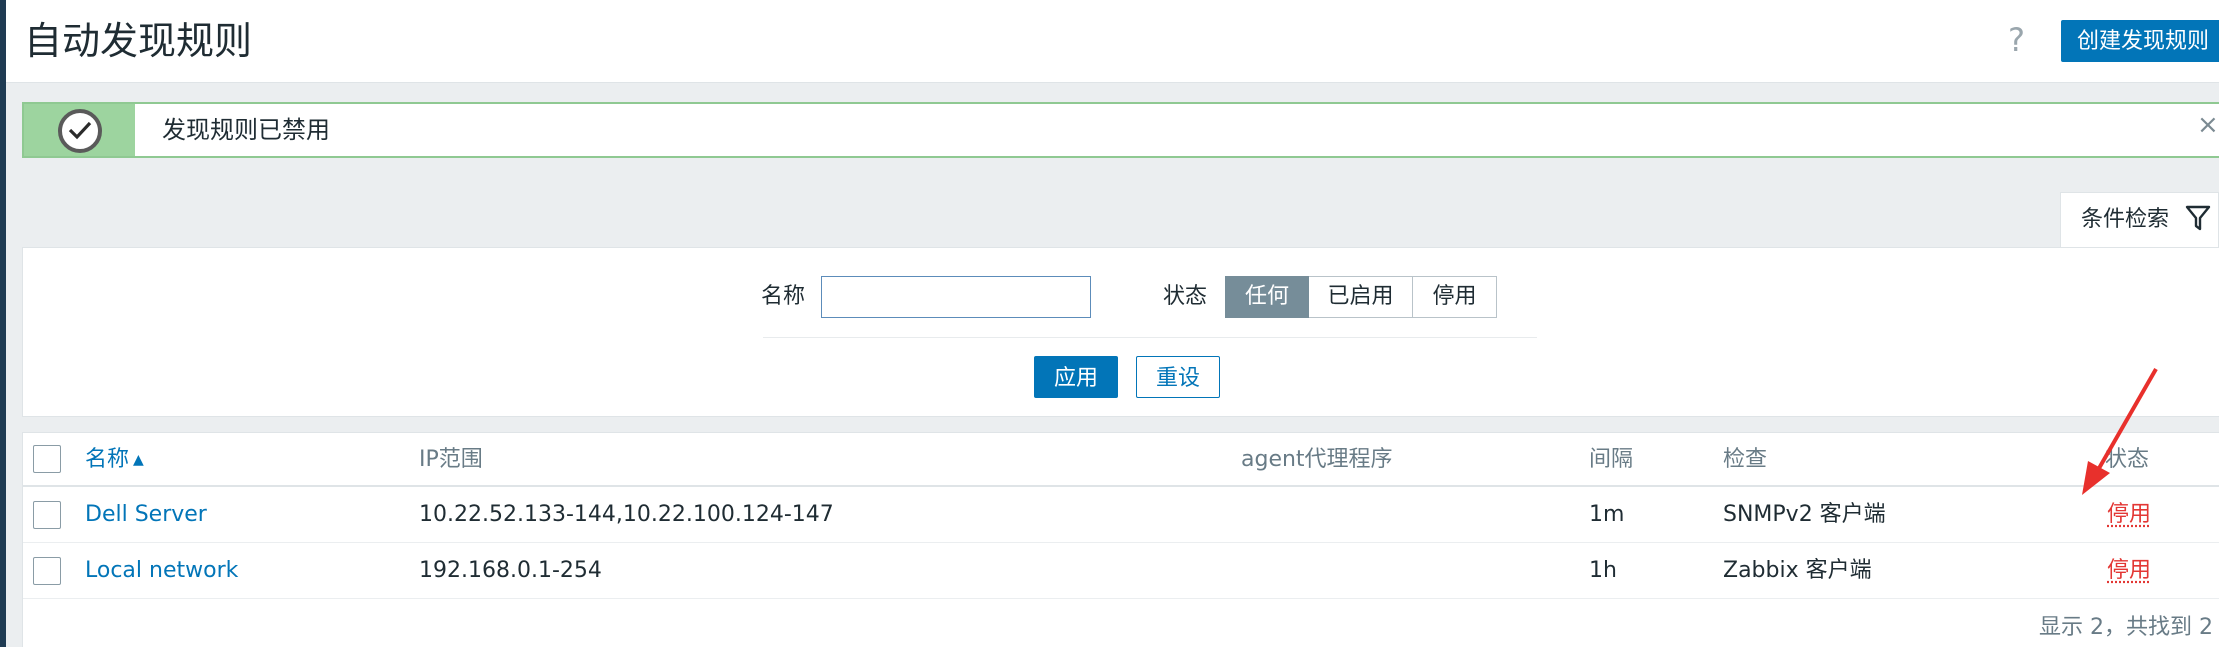 Image resolution: width=2219 pixels, height=647 pixels. What do you see at coordinates (2120, 431) in the screenshot?
I see `annotation-arrow-icon` at bounding box center [2120, 431].